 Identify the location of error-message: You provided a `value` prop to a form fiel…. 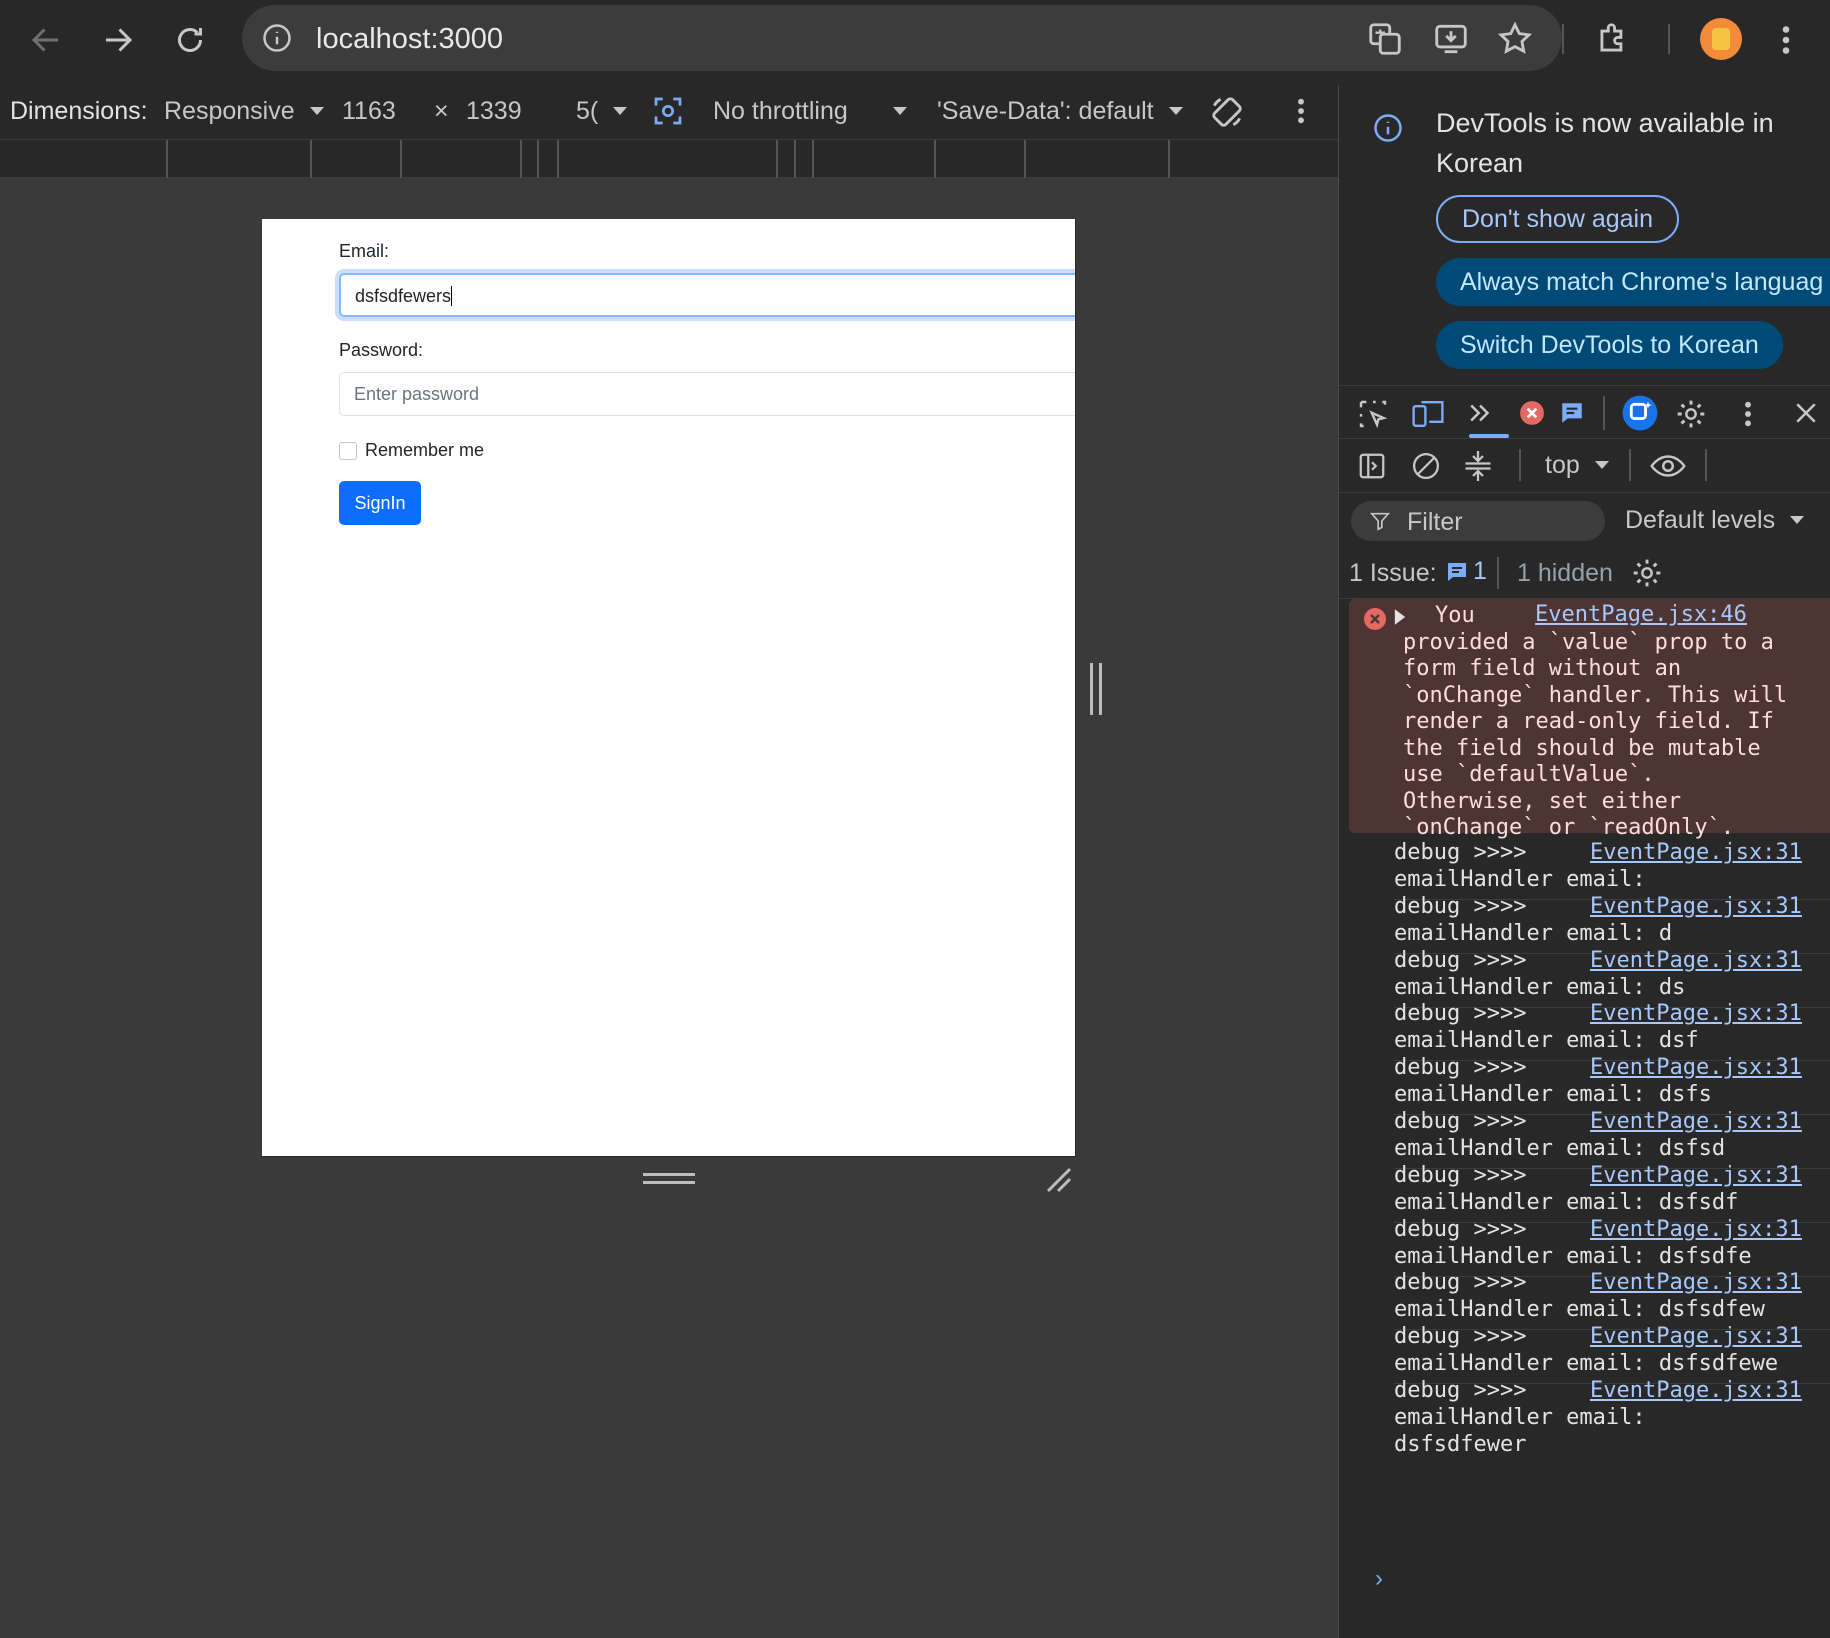
(1589, 719).